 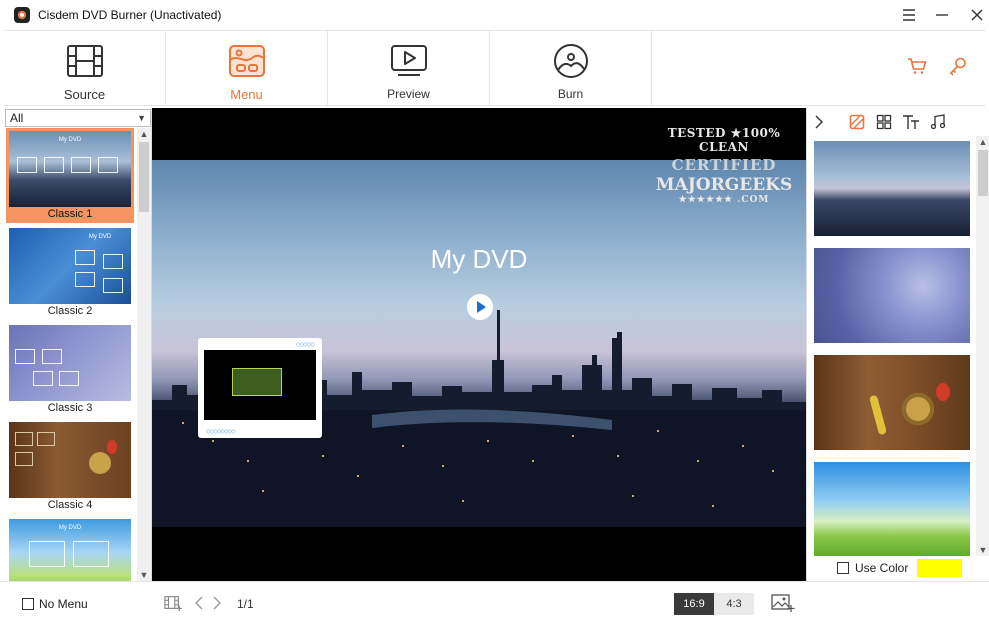 What do you see at coordinates (480, 307) in the screenshot?
I see `play-button` at bounding box center [480, 307].